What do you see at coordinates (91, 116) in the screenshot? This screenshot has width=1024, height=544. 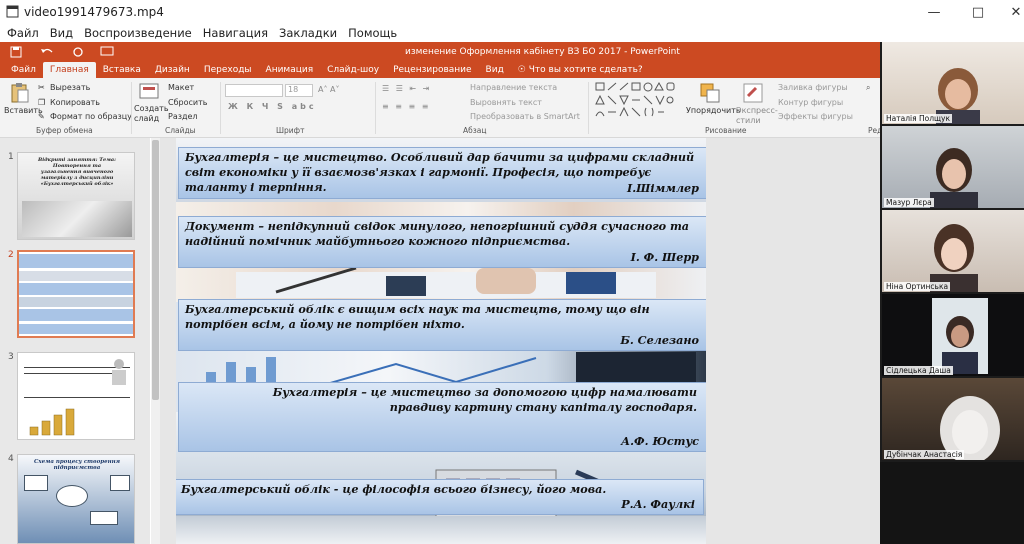 I see `format-painter-button: Формат по образцу` at bounding box center [91, 116].